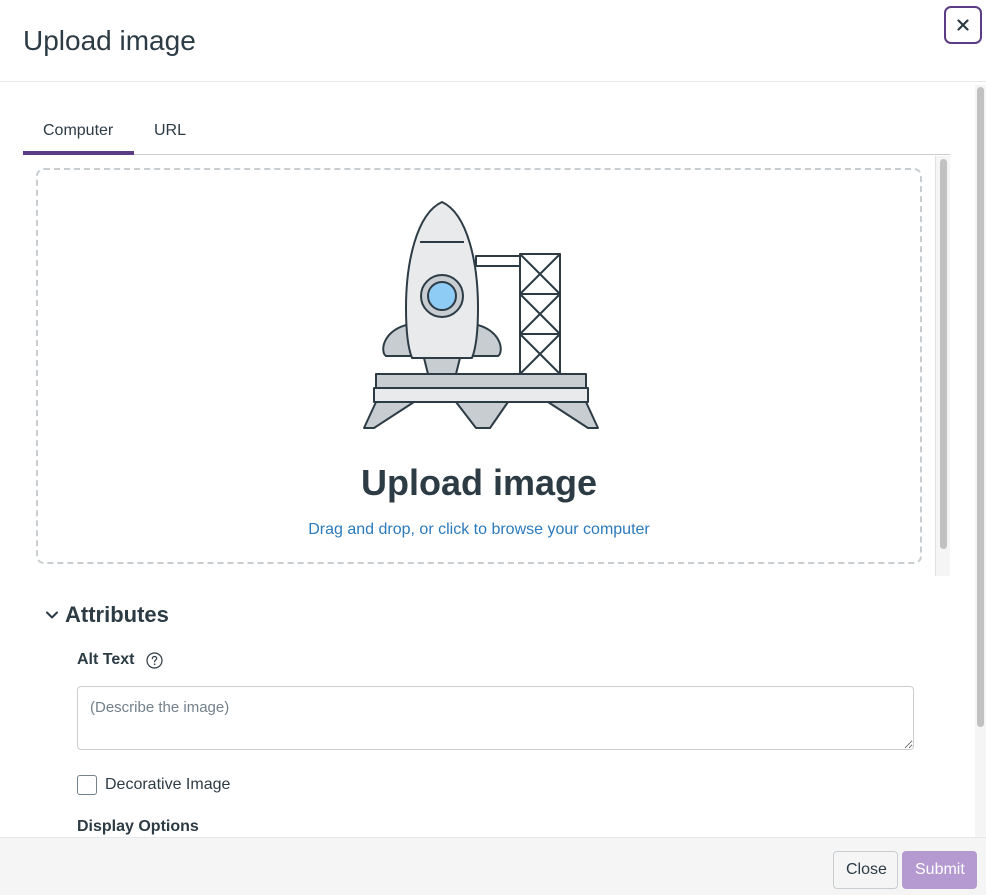 This screenshot has width=986, height=895. What do you see at coordinates (168, 784) in the screenshot?
I see `decorative-image-label: Decorative Image` at bounding box center [168, 784].